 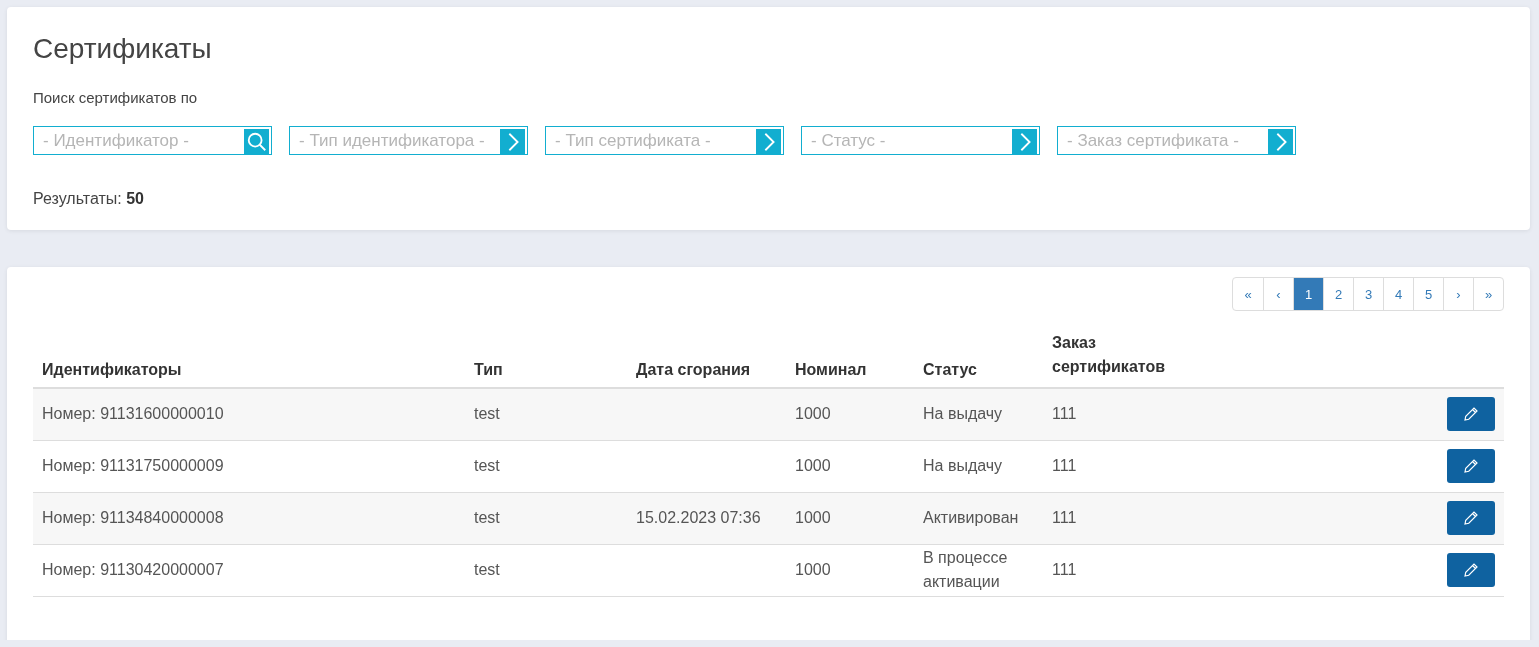 What do you see at coordinates (89, 199) in the screenshot?
I see `results-count: Результаты: 50` at bounding box center [89, 199].